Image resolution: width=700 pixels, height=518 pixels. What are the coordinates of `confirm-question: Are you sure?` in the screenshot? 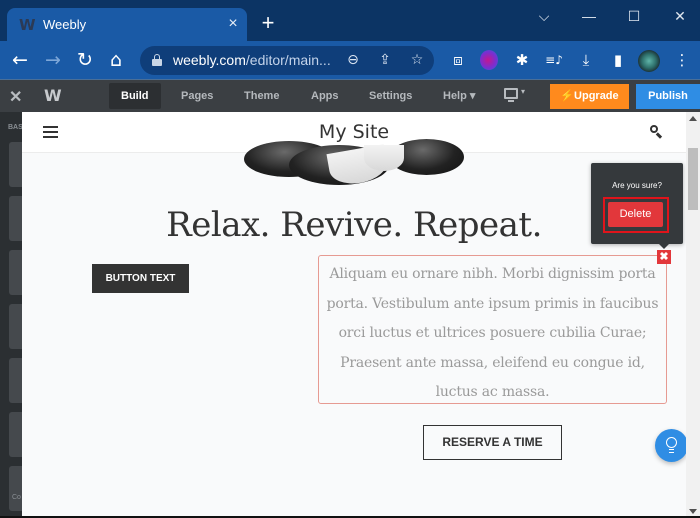 It's located at (637, 185).